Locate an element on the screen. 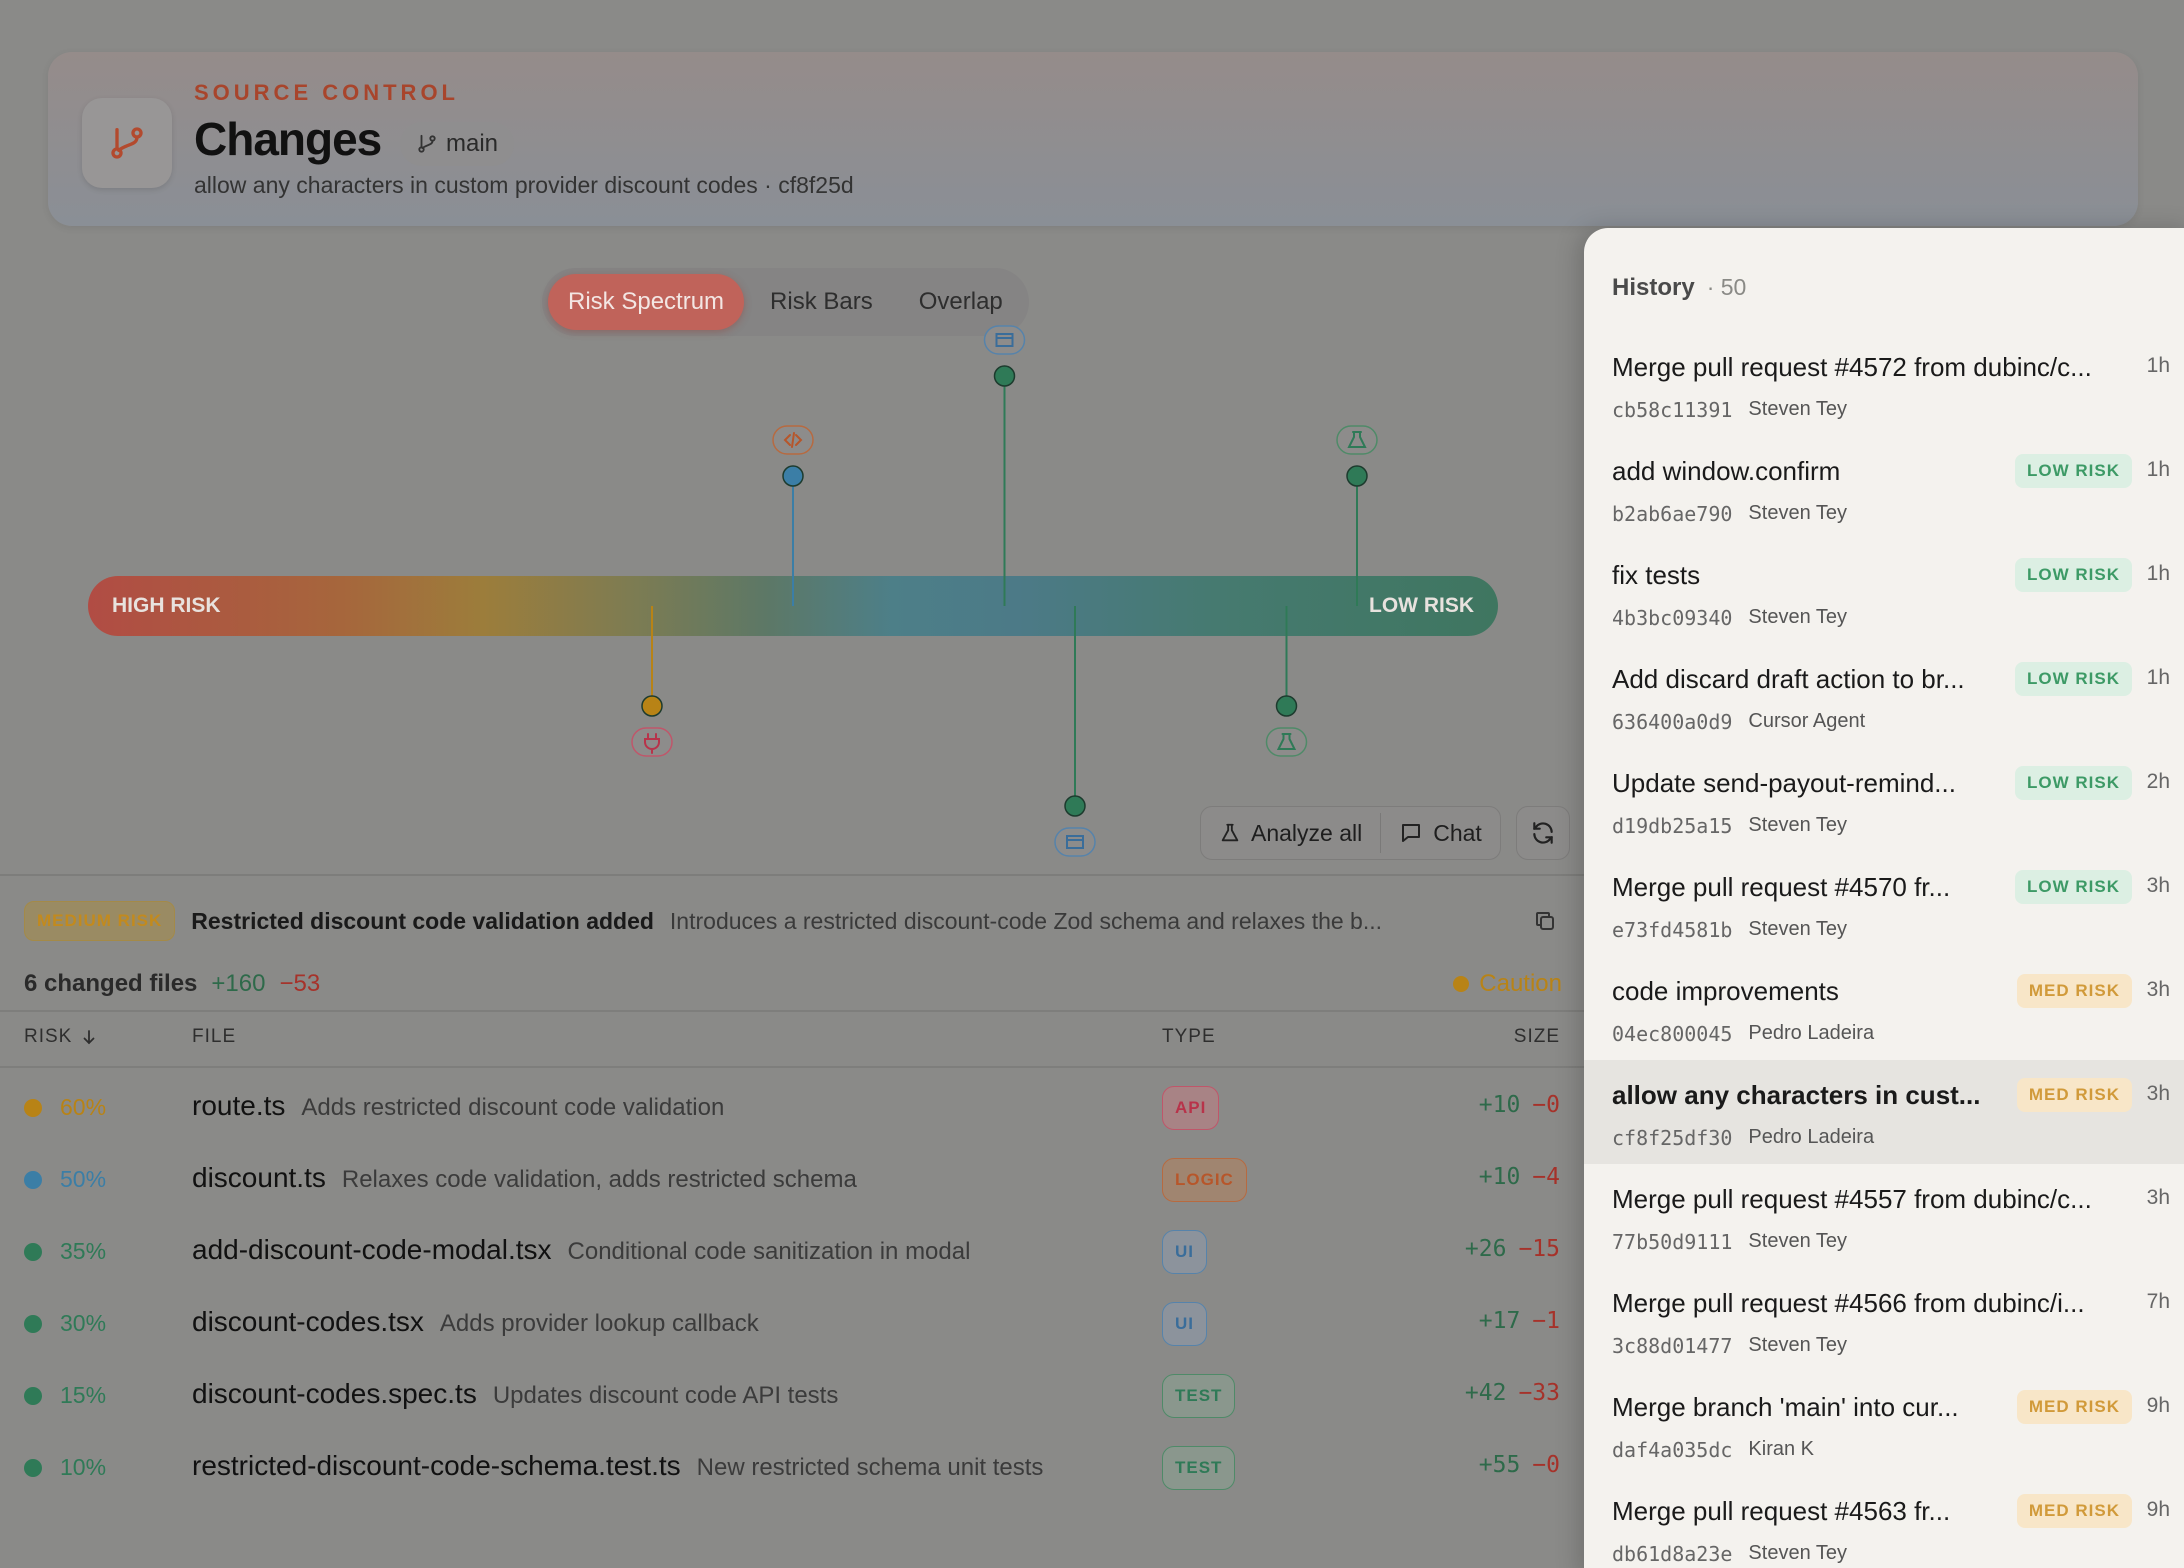 The width and height of the screenshot is (2184, 1568). file-name: discount-codes.spec.ts is located at coordinates (334, 1394).